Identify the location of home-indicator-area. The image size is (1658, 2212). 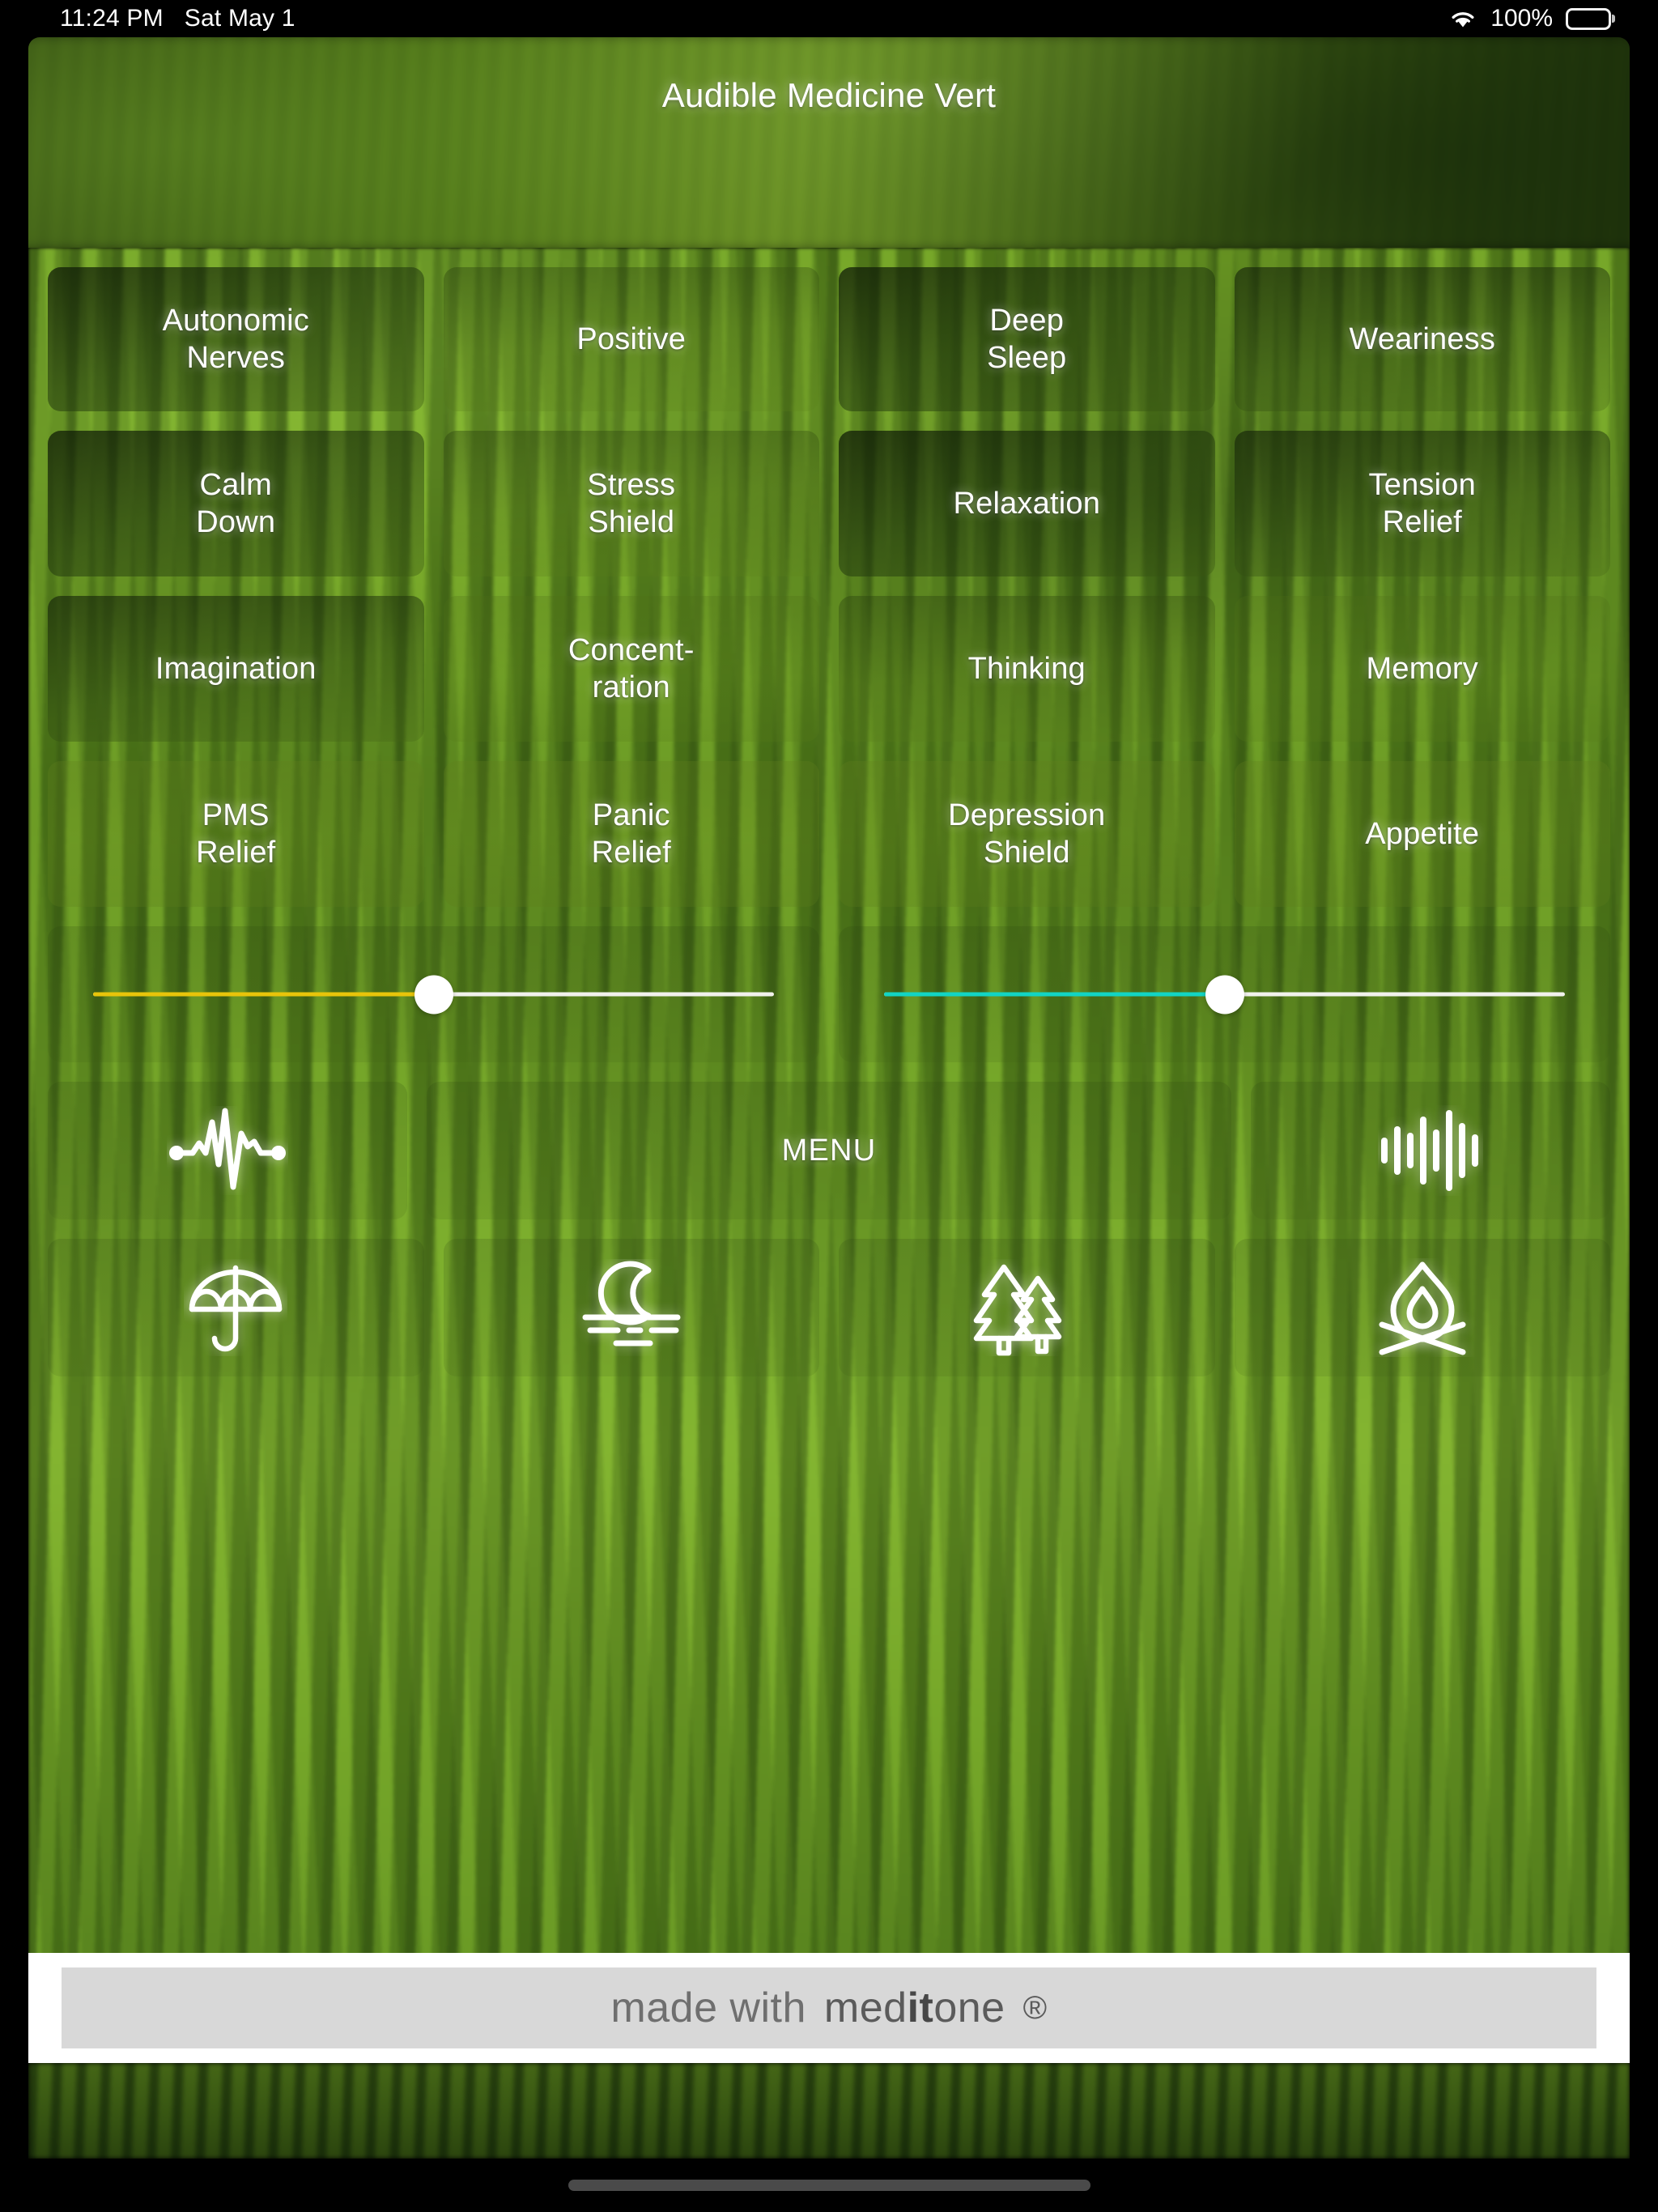
(829, 2185).